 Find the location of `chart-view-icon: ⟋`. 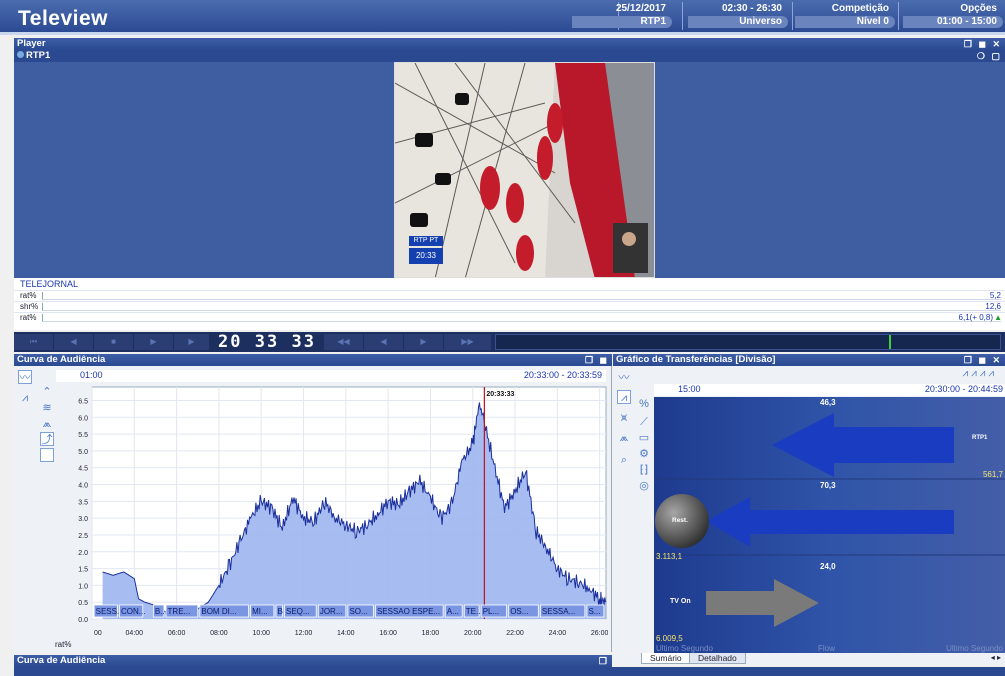

chart-view-icon: ⟋ is located at coordinates (644, 421).